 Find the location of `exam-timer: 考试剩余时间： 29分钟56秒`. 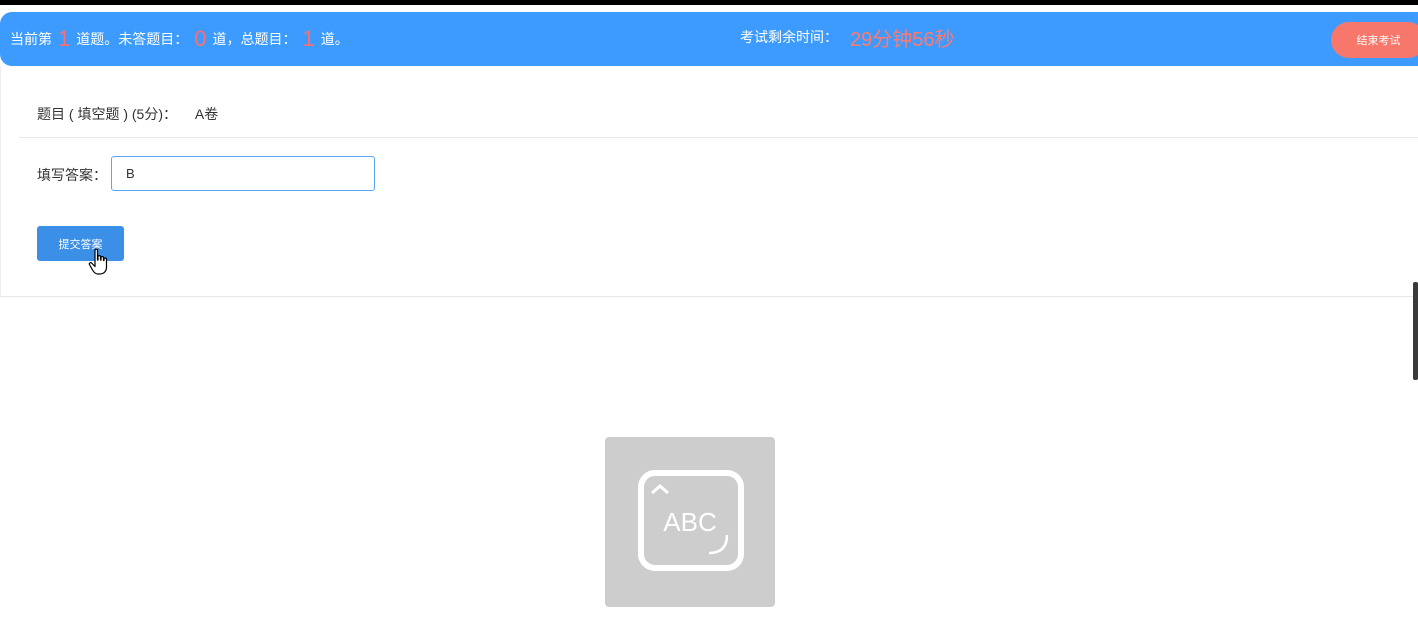

exam-timer: 考试剩余时间： 29分钟56秒 is located at coordinates (847, 37).